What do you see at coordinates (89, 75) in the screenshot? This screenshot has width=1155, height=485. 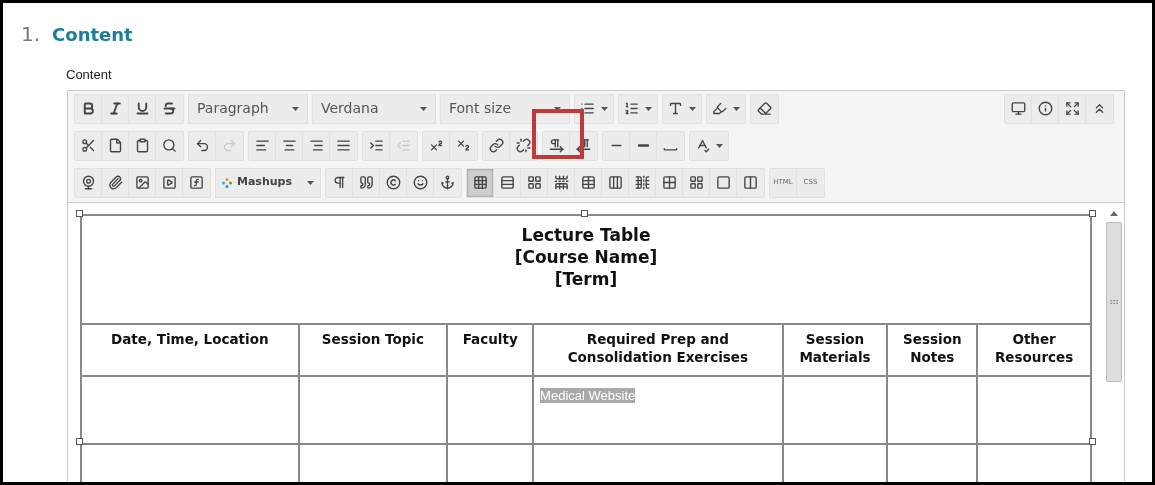 I see `field-label: Content` at bounding box center [89, 75].